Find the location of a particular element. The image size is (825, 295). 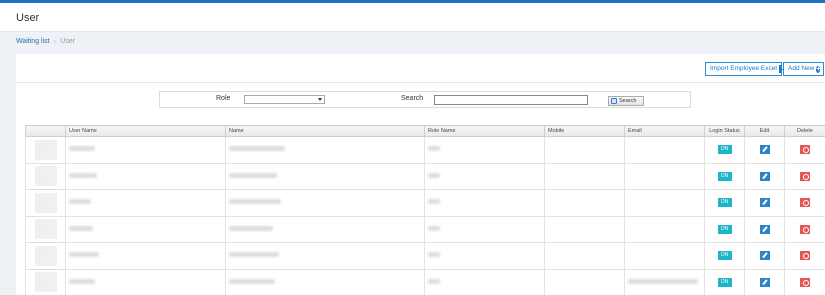

search-button: Search is located at coordinates (626, 101).